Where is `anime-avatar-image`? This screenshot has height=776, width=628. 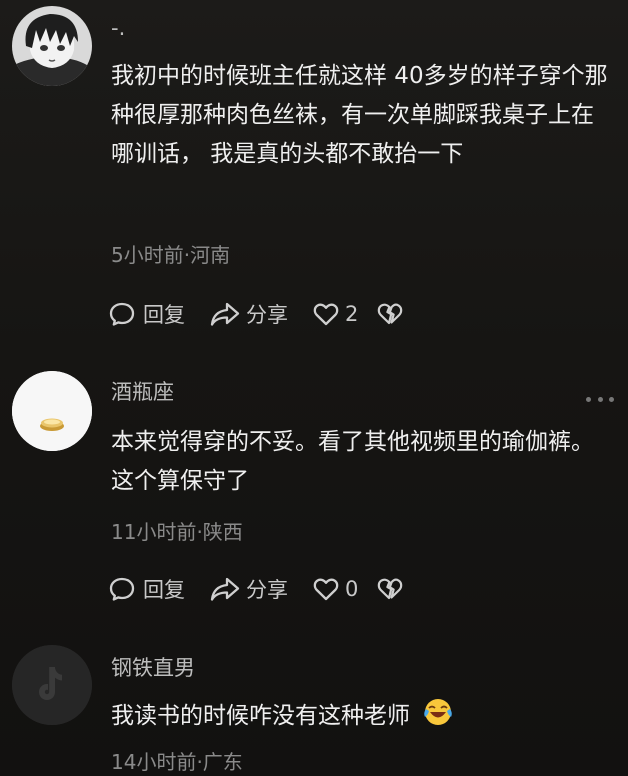 anime-avatar-image is located at coordinates (52, 46).